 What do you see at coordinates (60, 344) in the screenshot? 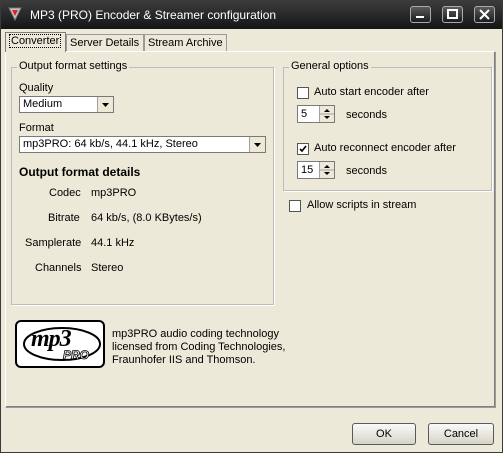
I see `mp3pro-logo: mp3 PRO` at bounding box center [60, 344].